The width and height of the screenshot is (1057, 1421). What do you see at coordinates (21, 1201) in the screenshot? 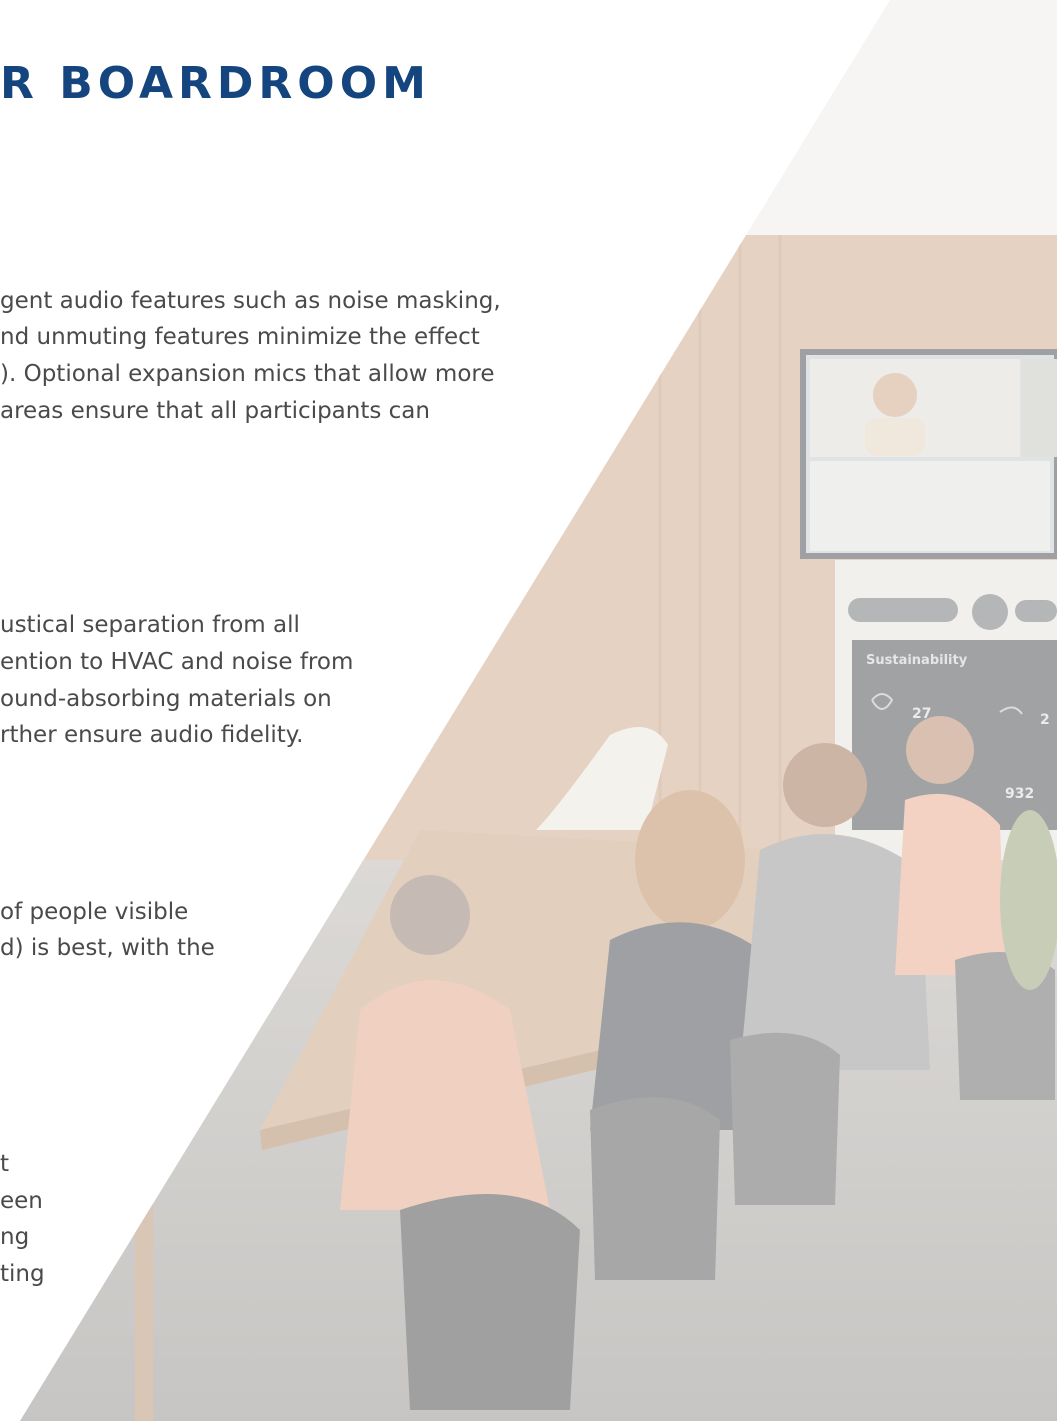
I see `section-4-line-2: een` at bounding box center [21, 1201].